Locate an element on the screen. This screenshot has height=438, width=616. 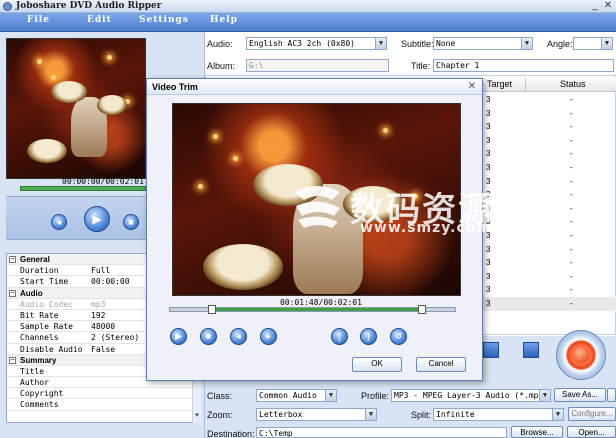
play-button: ▶ is located at coordinates (97, 219).